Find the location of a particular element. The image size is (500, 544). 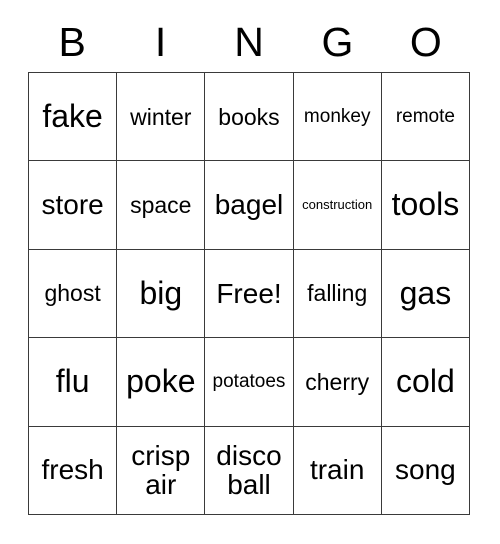

bingo-cell-label: fresh is located at coordinates (72, 470).